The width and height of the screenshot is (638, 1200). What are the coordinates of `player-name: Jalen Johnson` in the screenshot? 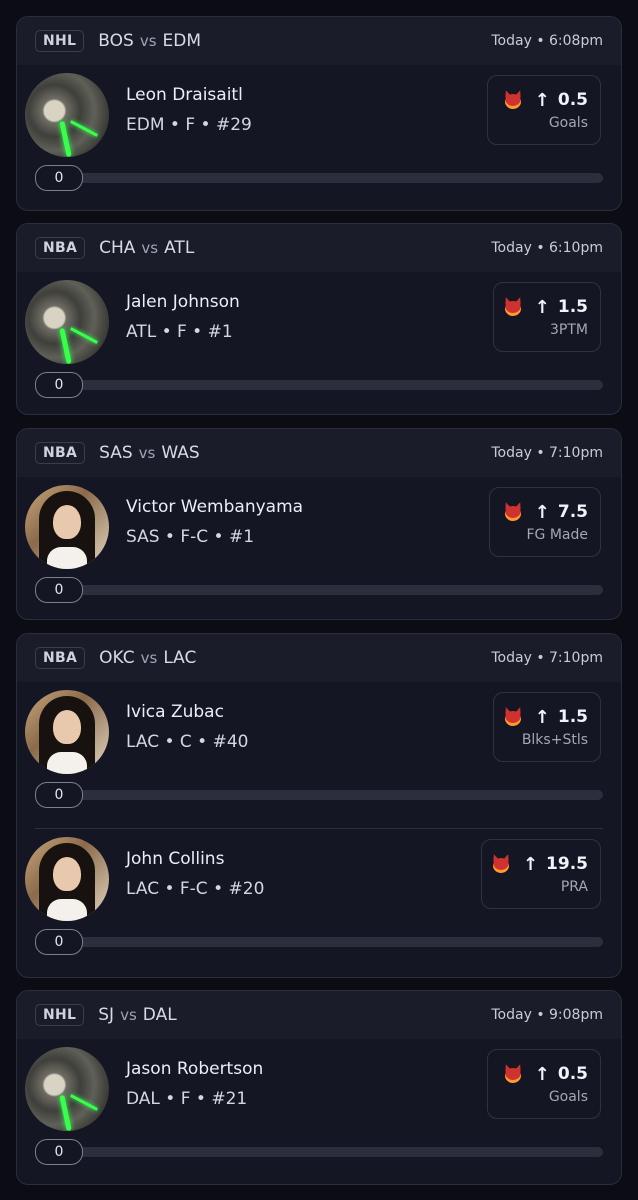 It's located at (183, 302).